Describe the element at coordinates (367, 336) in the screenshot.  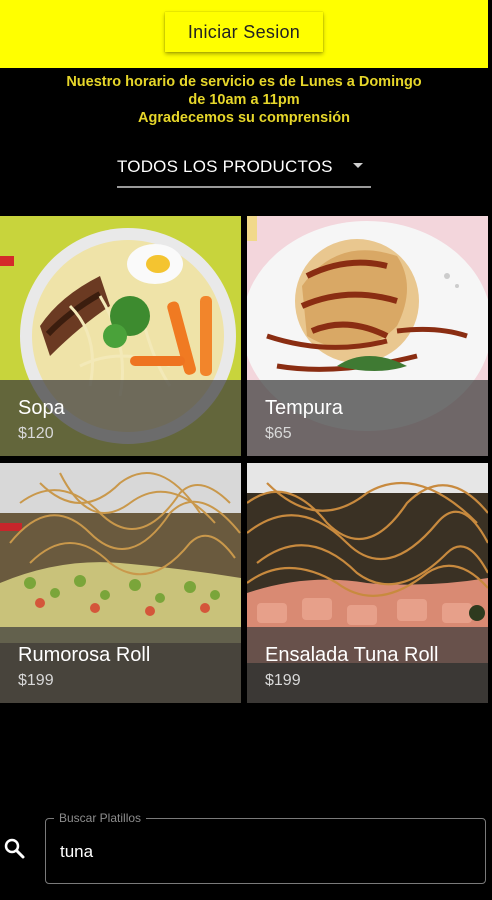
I see `product-card-tempura: Tempura $65` at that location.